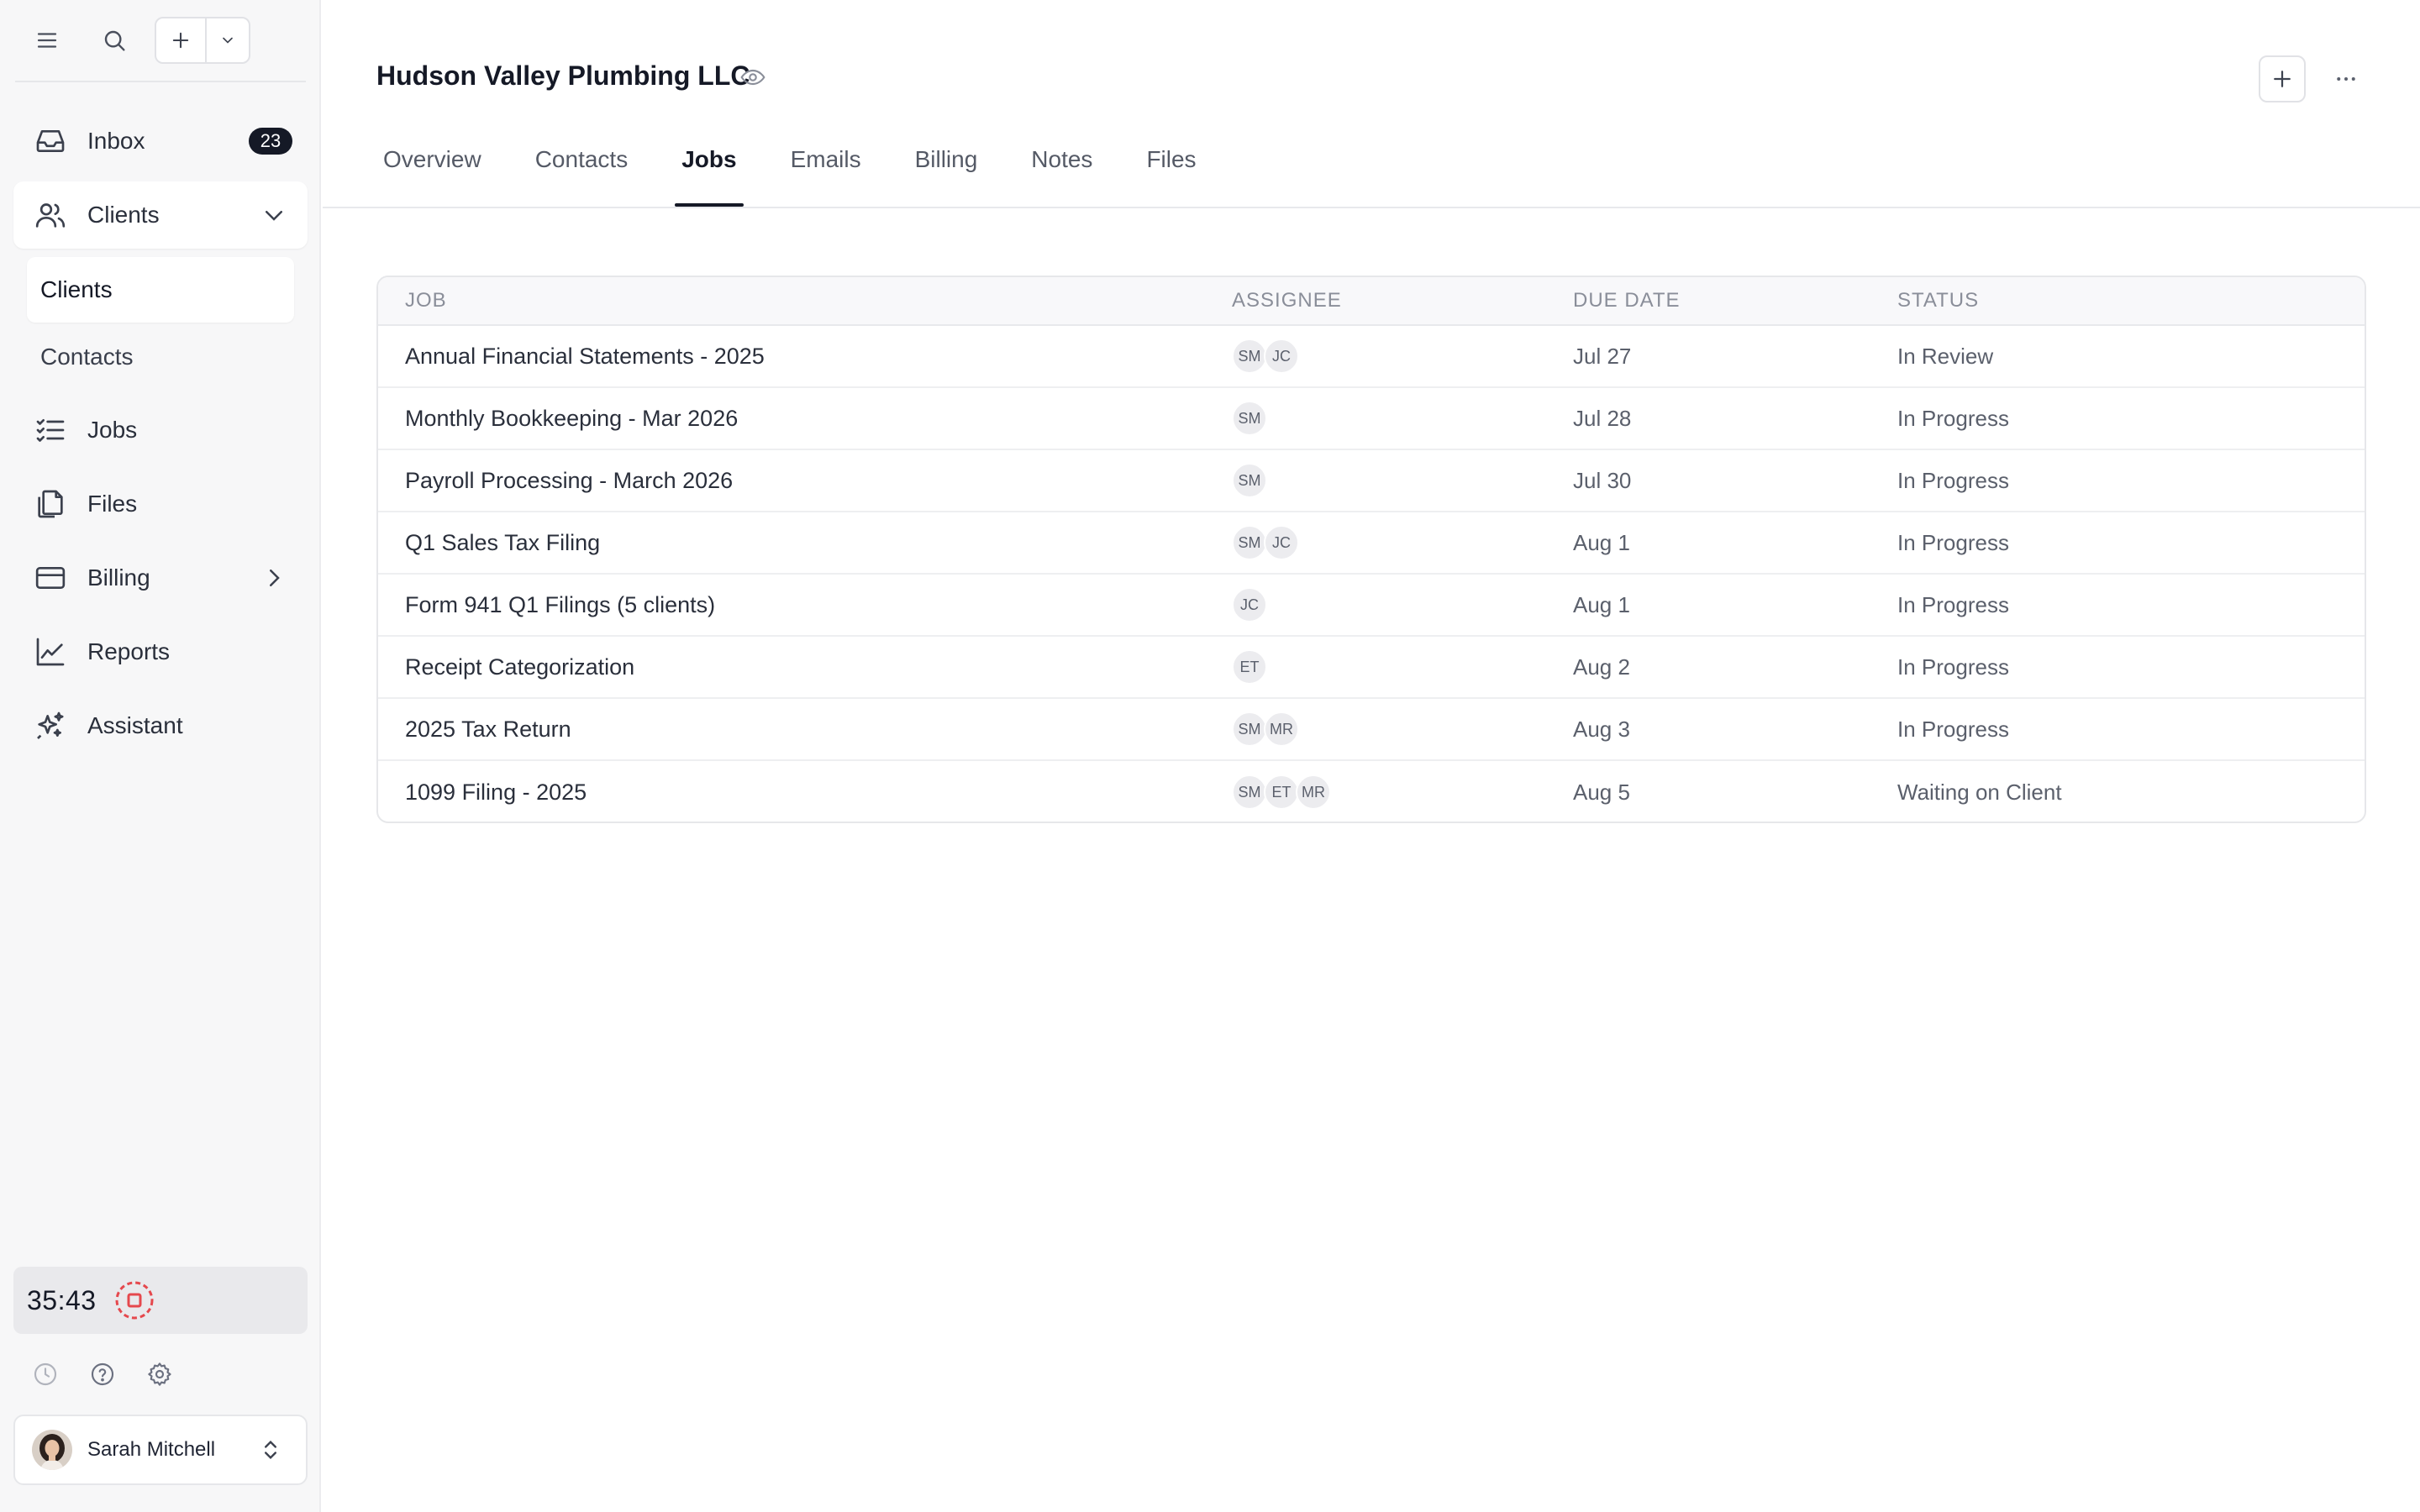  I want to click on assignee-avatars: SM MR, so click(1403, 729).